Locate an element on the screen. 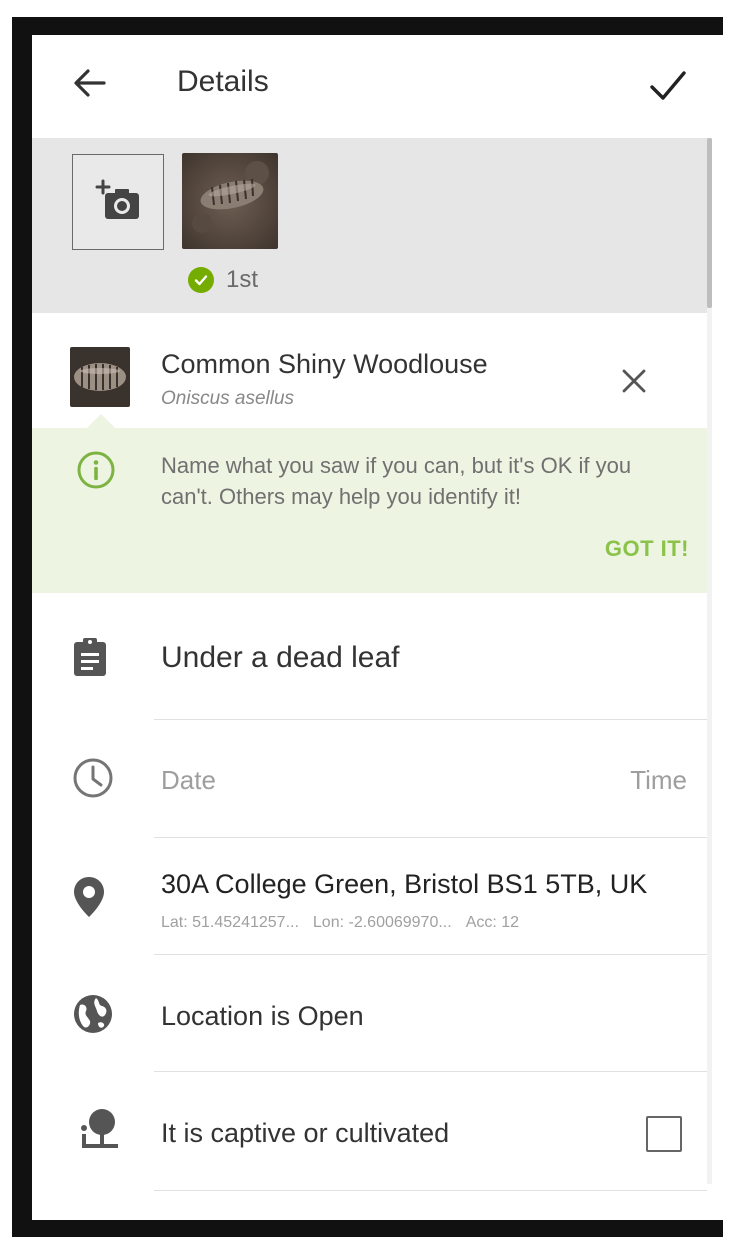 The image size is (731, 1245). add-photo-camera-icon is located at coordinates (117, 199).